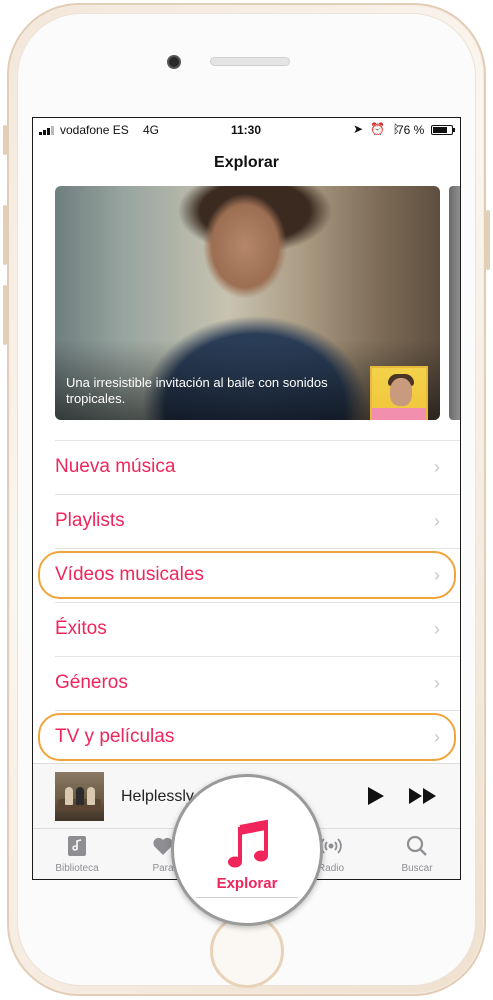 This screenshot has width=493, height=1000. What do you see at coordinates (79, 796) in the screenshot?
I see `now-playing-artwork` at bounding box center [79, 796].